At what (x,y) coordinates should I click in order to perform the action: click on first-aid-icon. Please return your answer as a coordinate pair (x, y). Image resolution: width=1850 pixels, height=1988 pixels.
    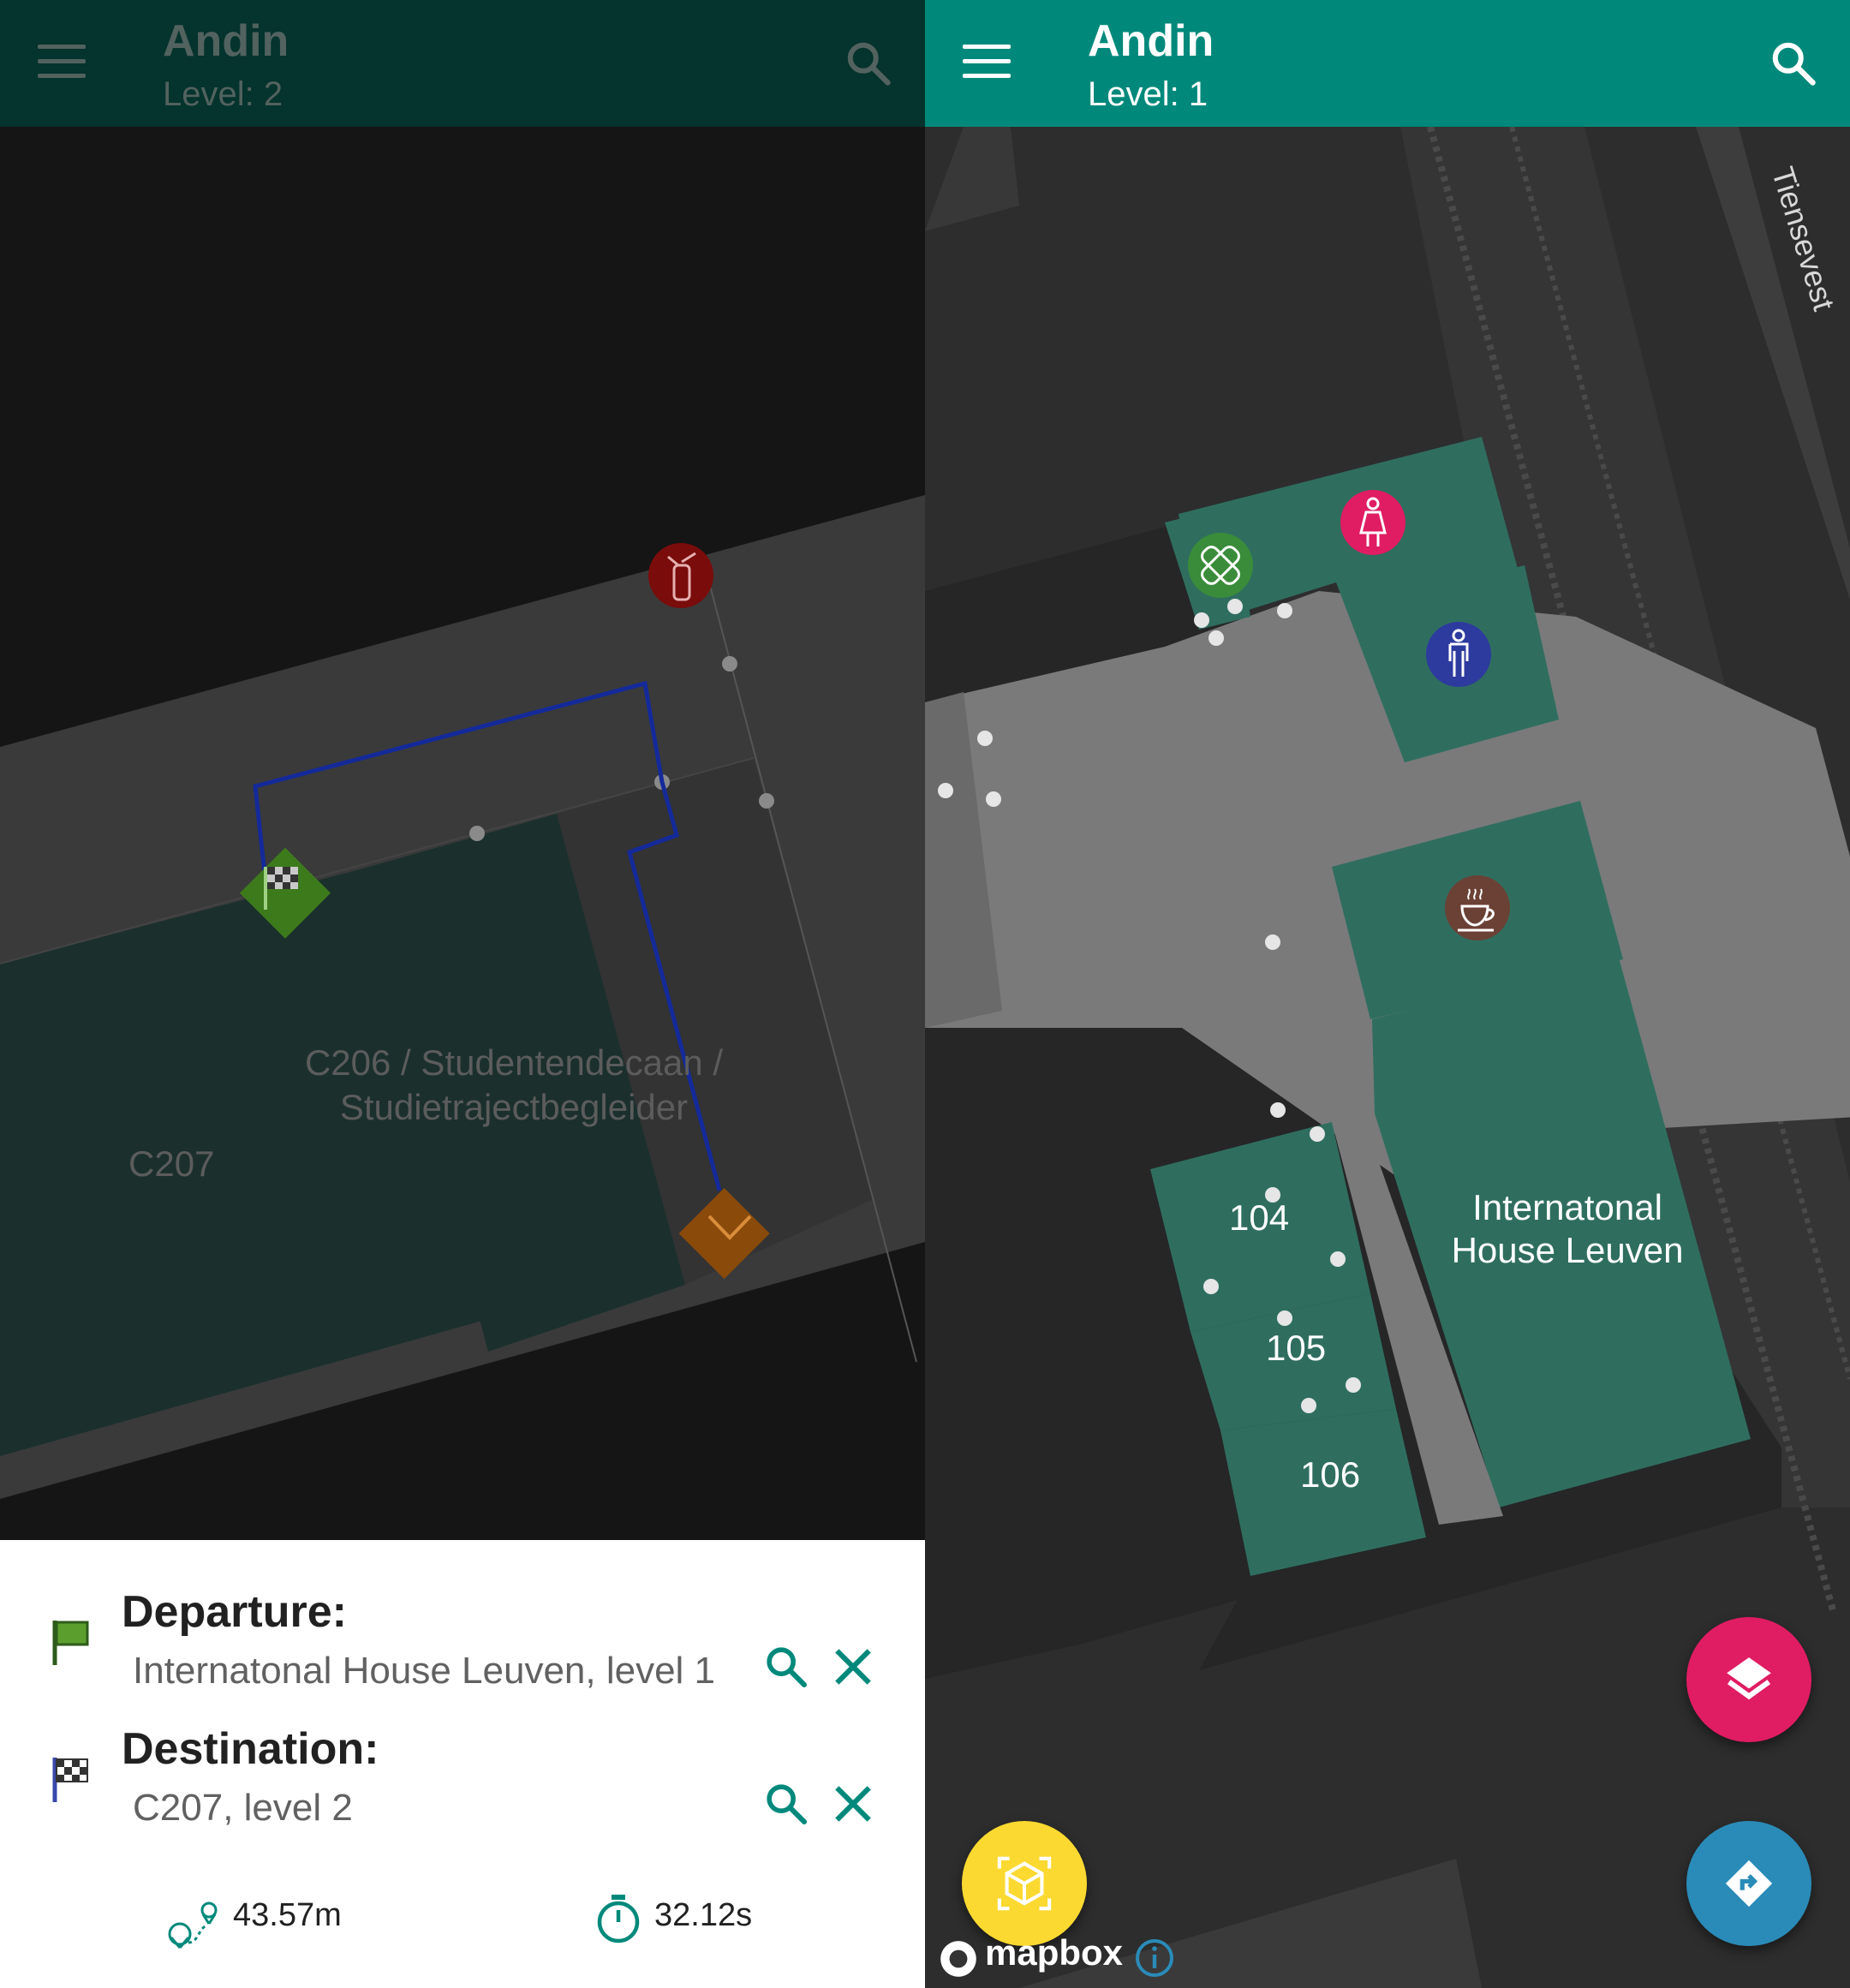
    Looking at the image, I should click on (1220, 565).